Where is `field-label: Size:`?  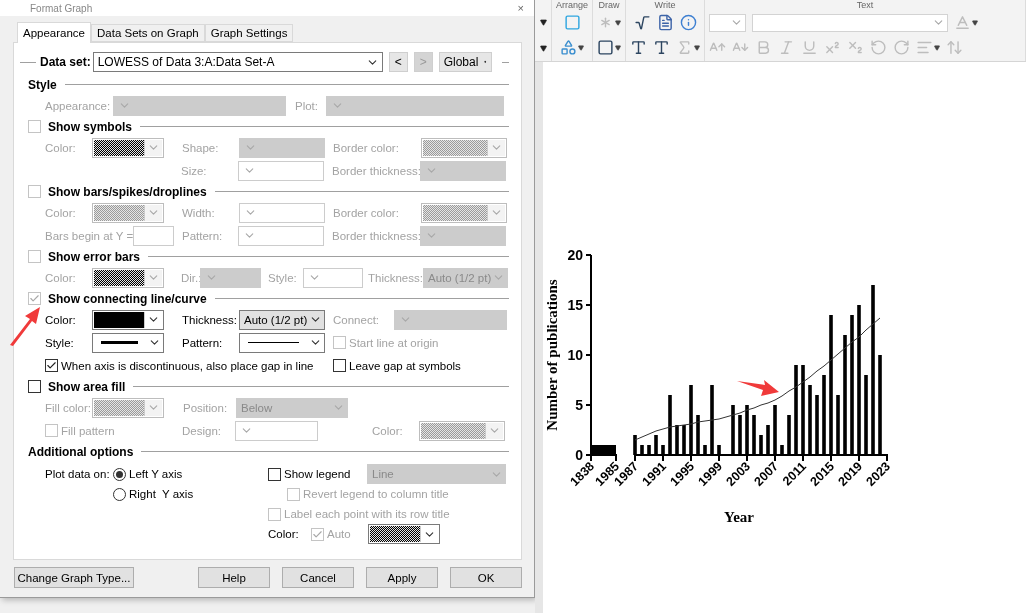 field-label: Size: is located at coordinates (194, 170).